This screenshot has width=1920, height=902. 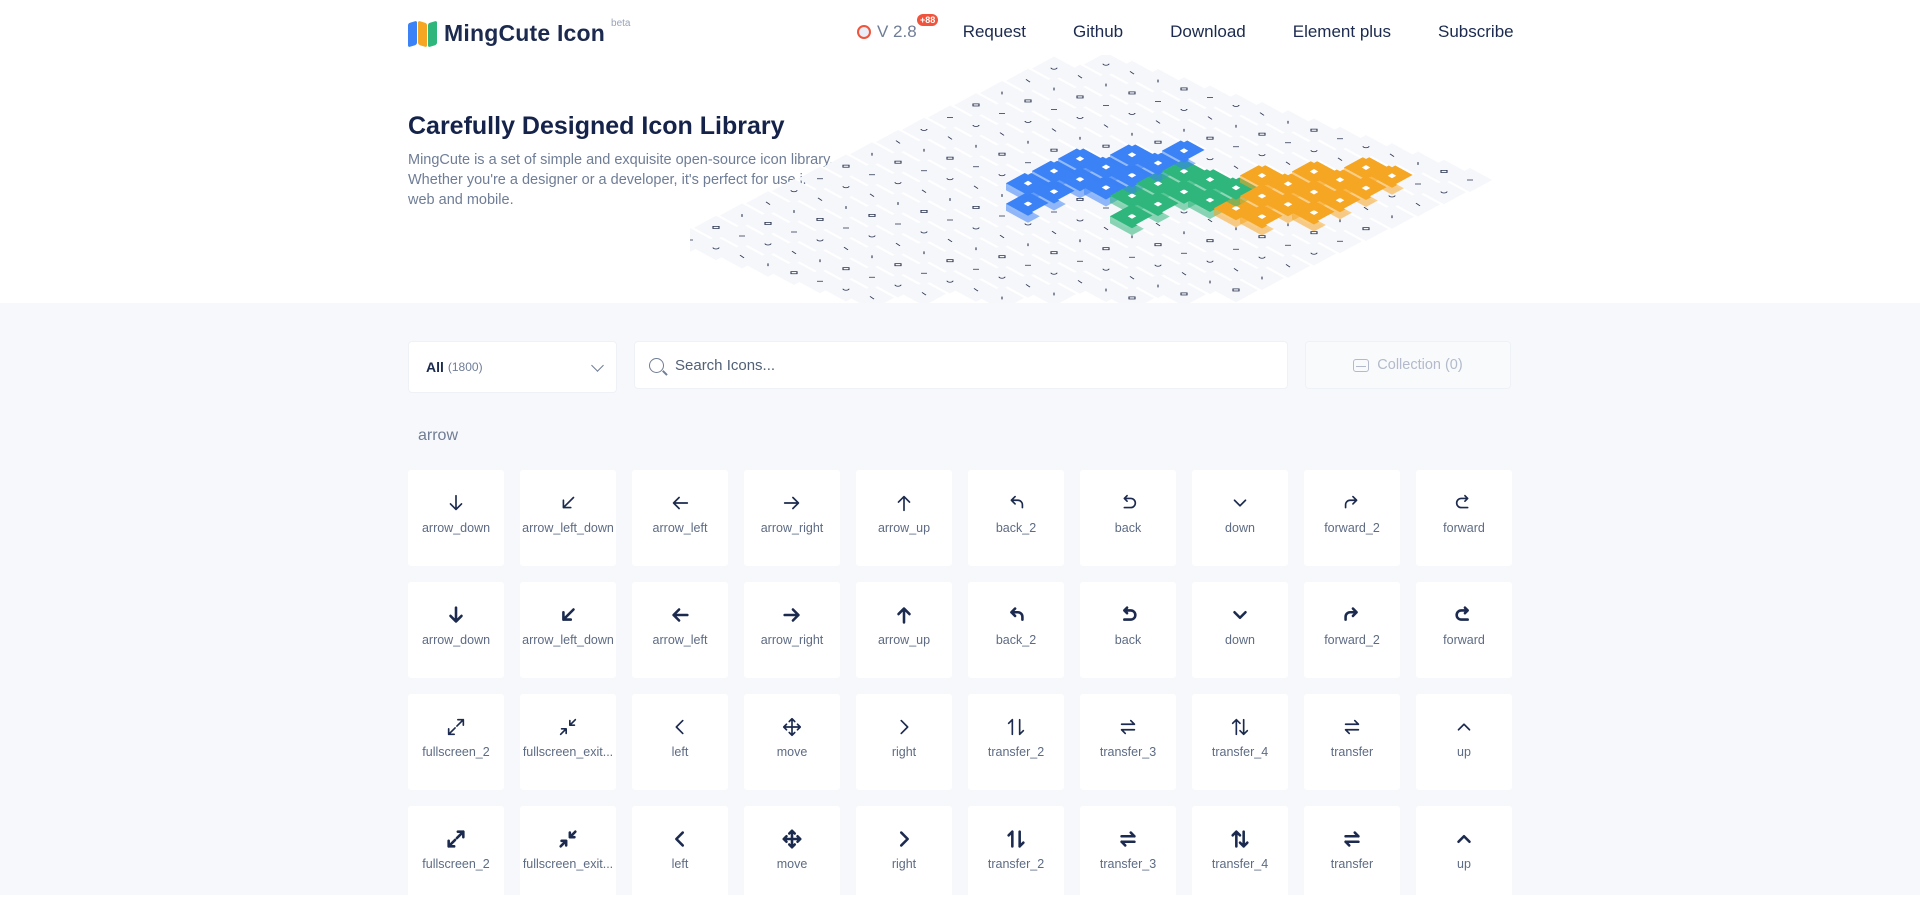 What do you see at coordinates (438, 435) in the screenshot?
I see `section-title: arrow` at bounding box center [438, 435].